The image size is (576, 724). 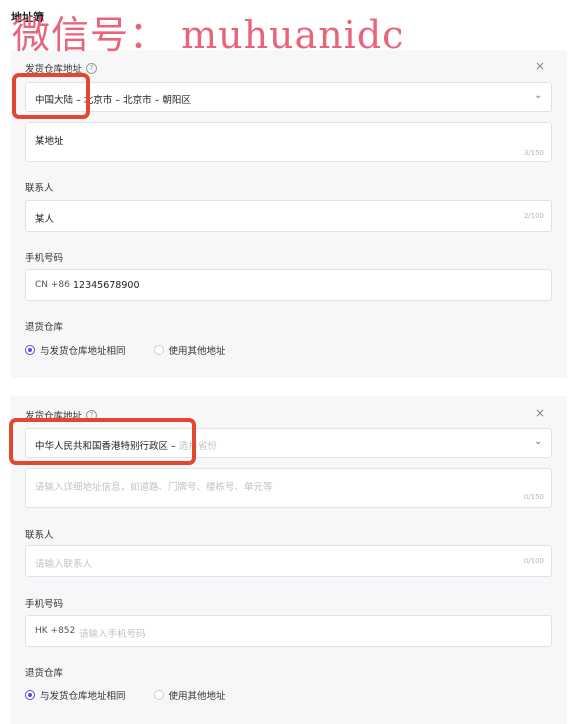 What do you see at coordinates (92, 68) in the screenshot?
I see `help-icon: ?` at bounding box center [92, 68].